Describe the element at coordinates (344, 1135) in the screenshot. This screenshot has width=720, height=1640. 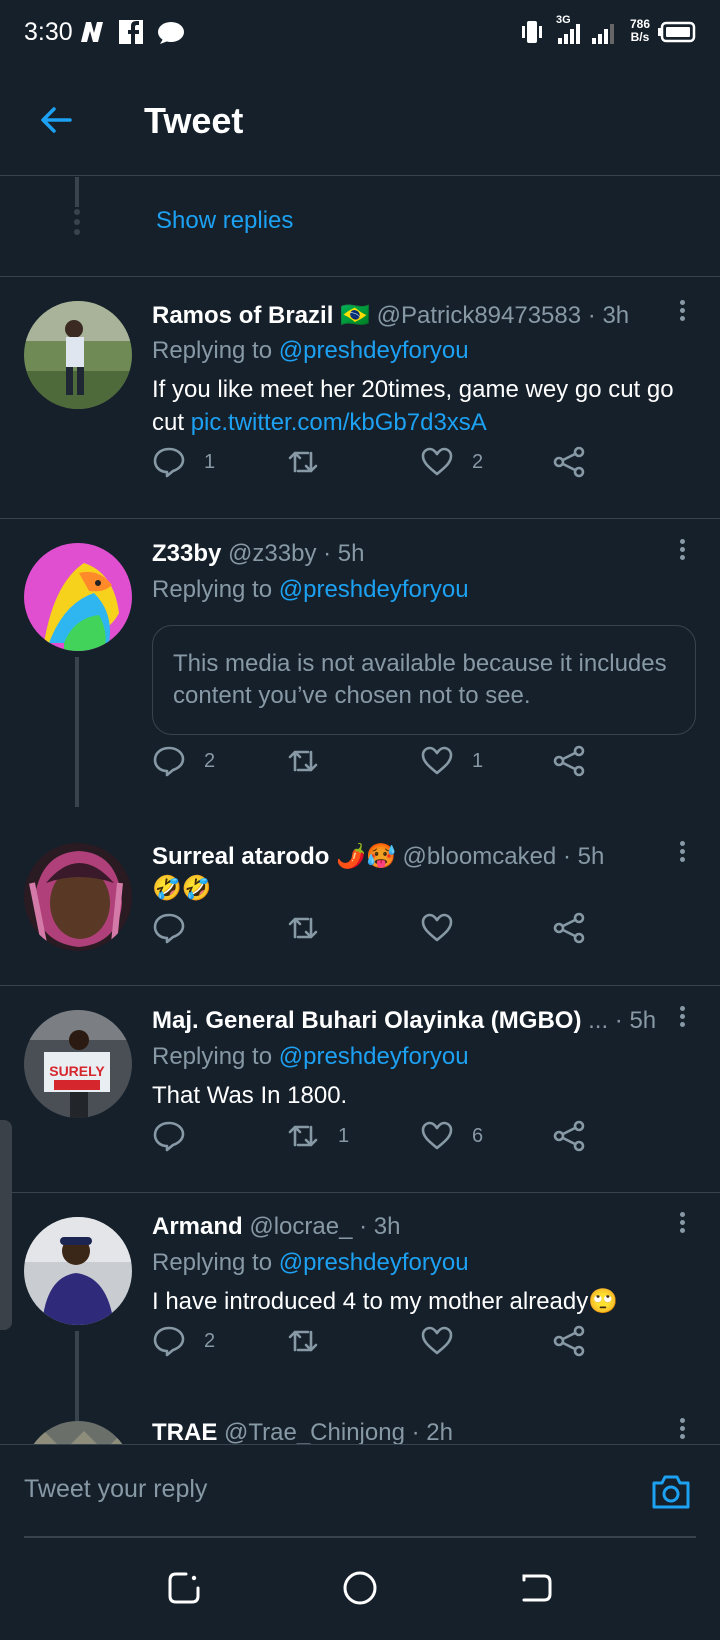
I see `retweet-count: 1` at that location.